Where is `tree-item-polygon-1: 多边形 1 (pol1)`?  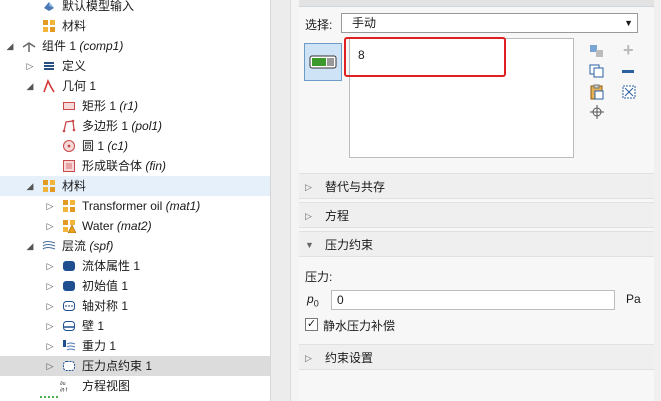
tree-item-polygon-1: 多边形 1 (pol1) is located at coordinates (135, 126).